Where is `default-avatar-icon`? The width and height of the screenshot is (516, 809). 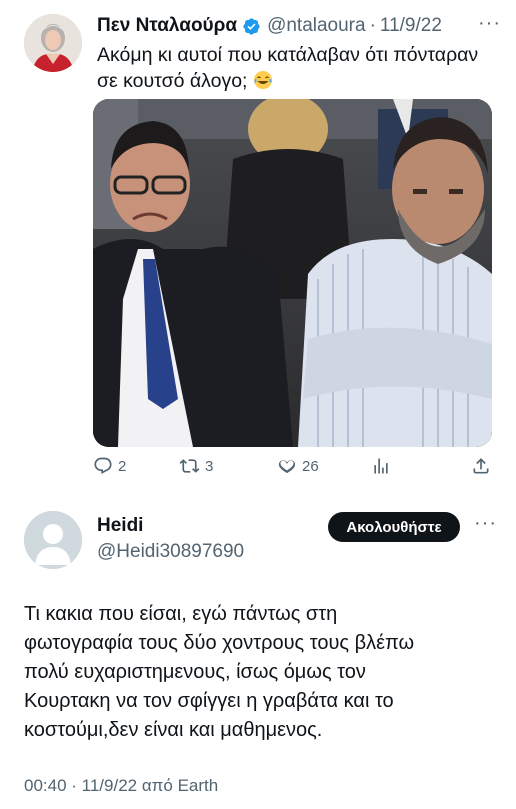 default-avatar-icon is located at coordinates (53, 540).